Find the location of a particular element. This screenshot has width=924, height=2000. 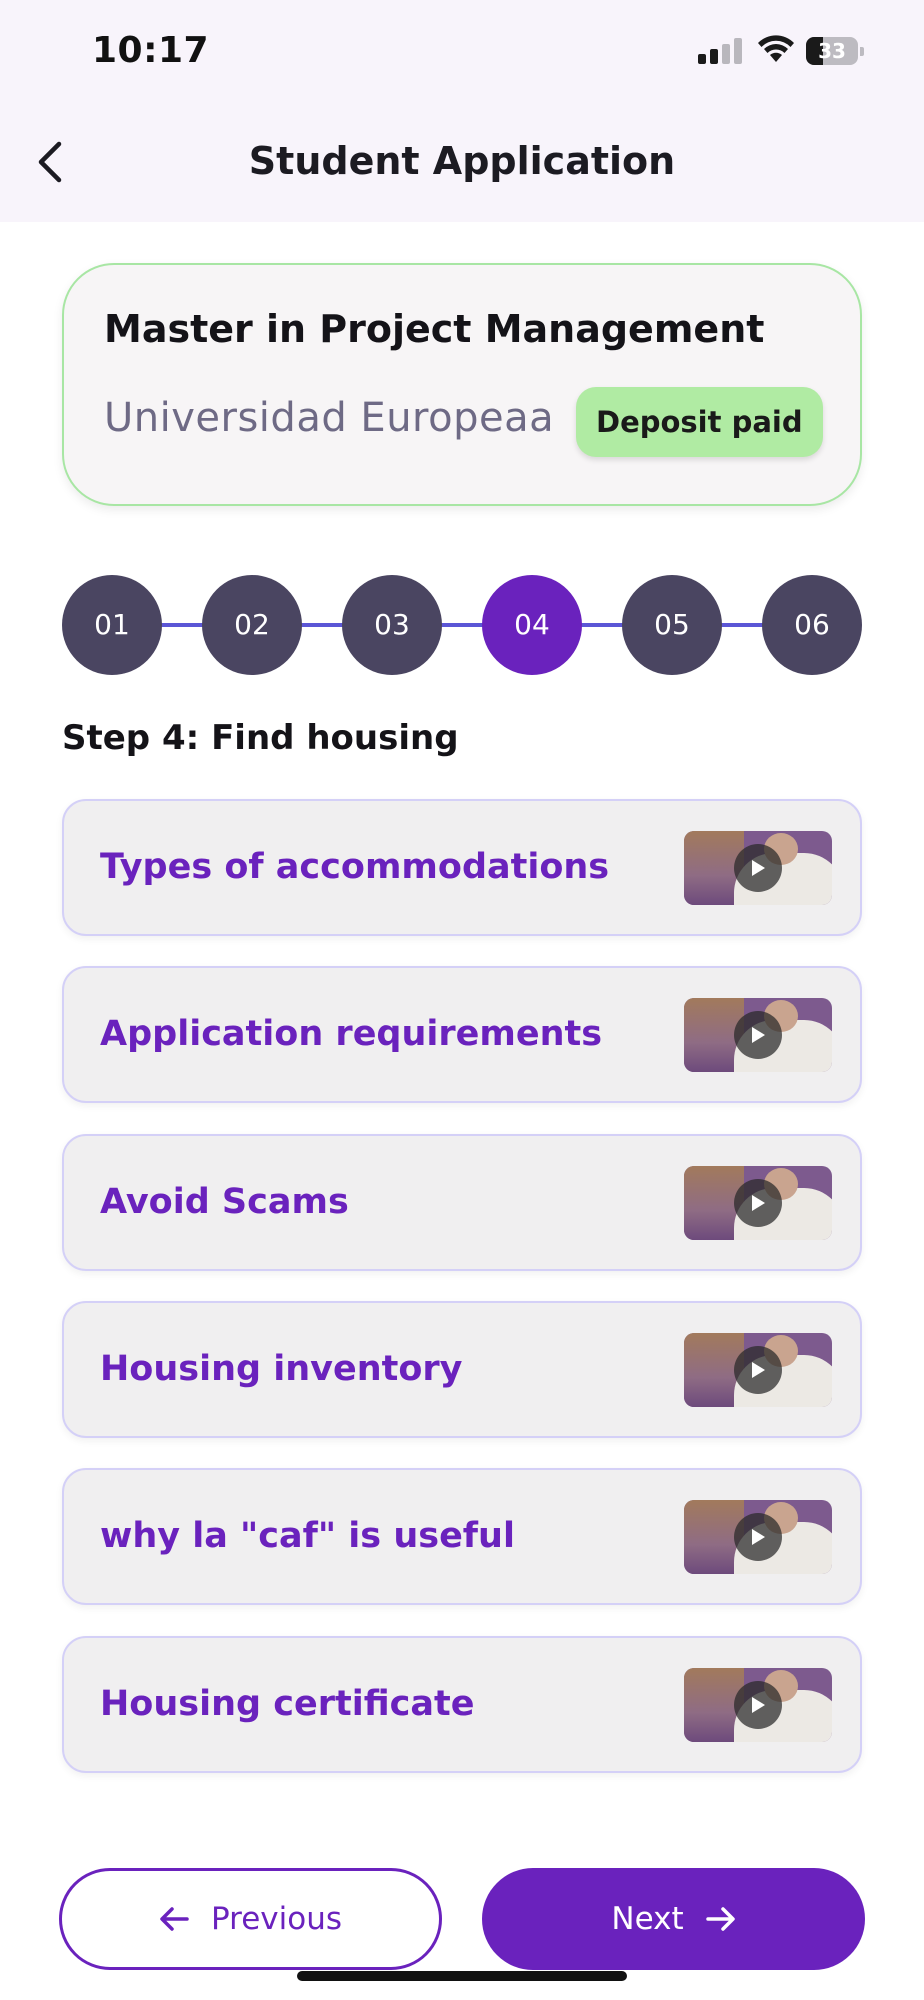

lesson-title: Application requirements is located at coordinates (351, 1034).